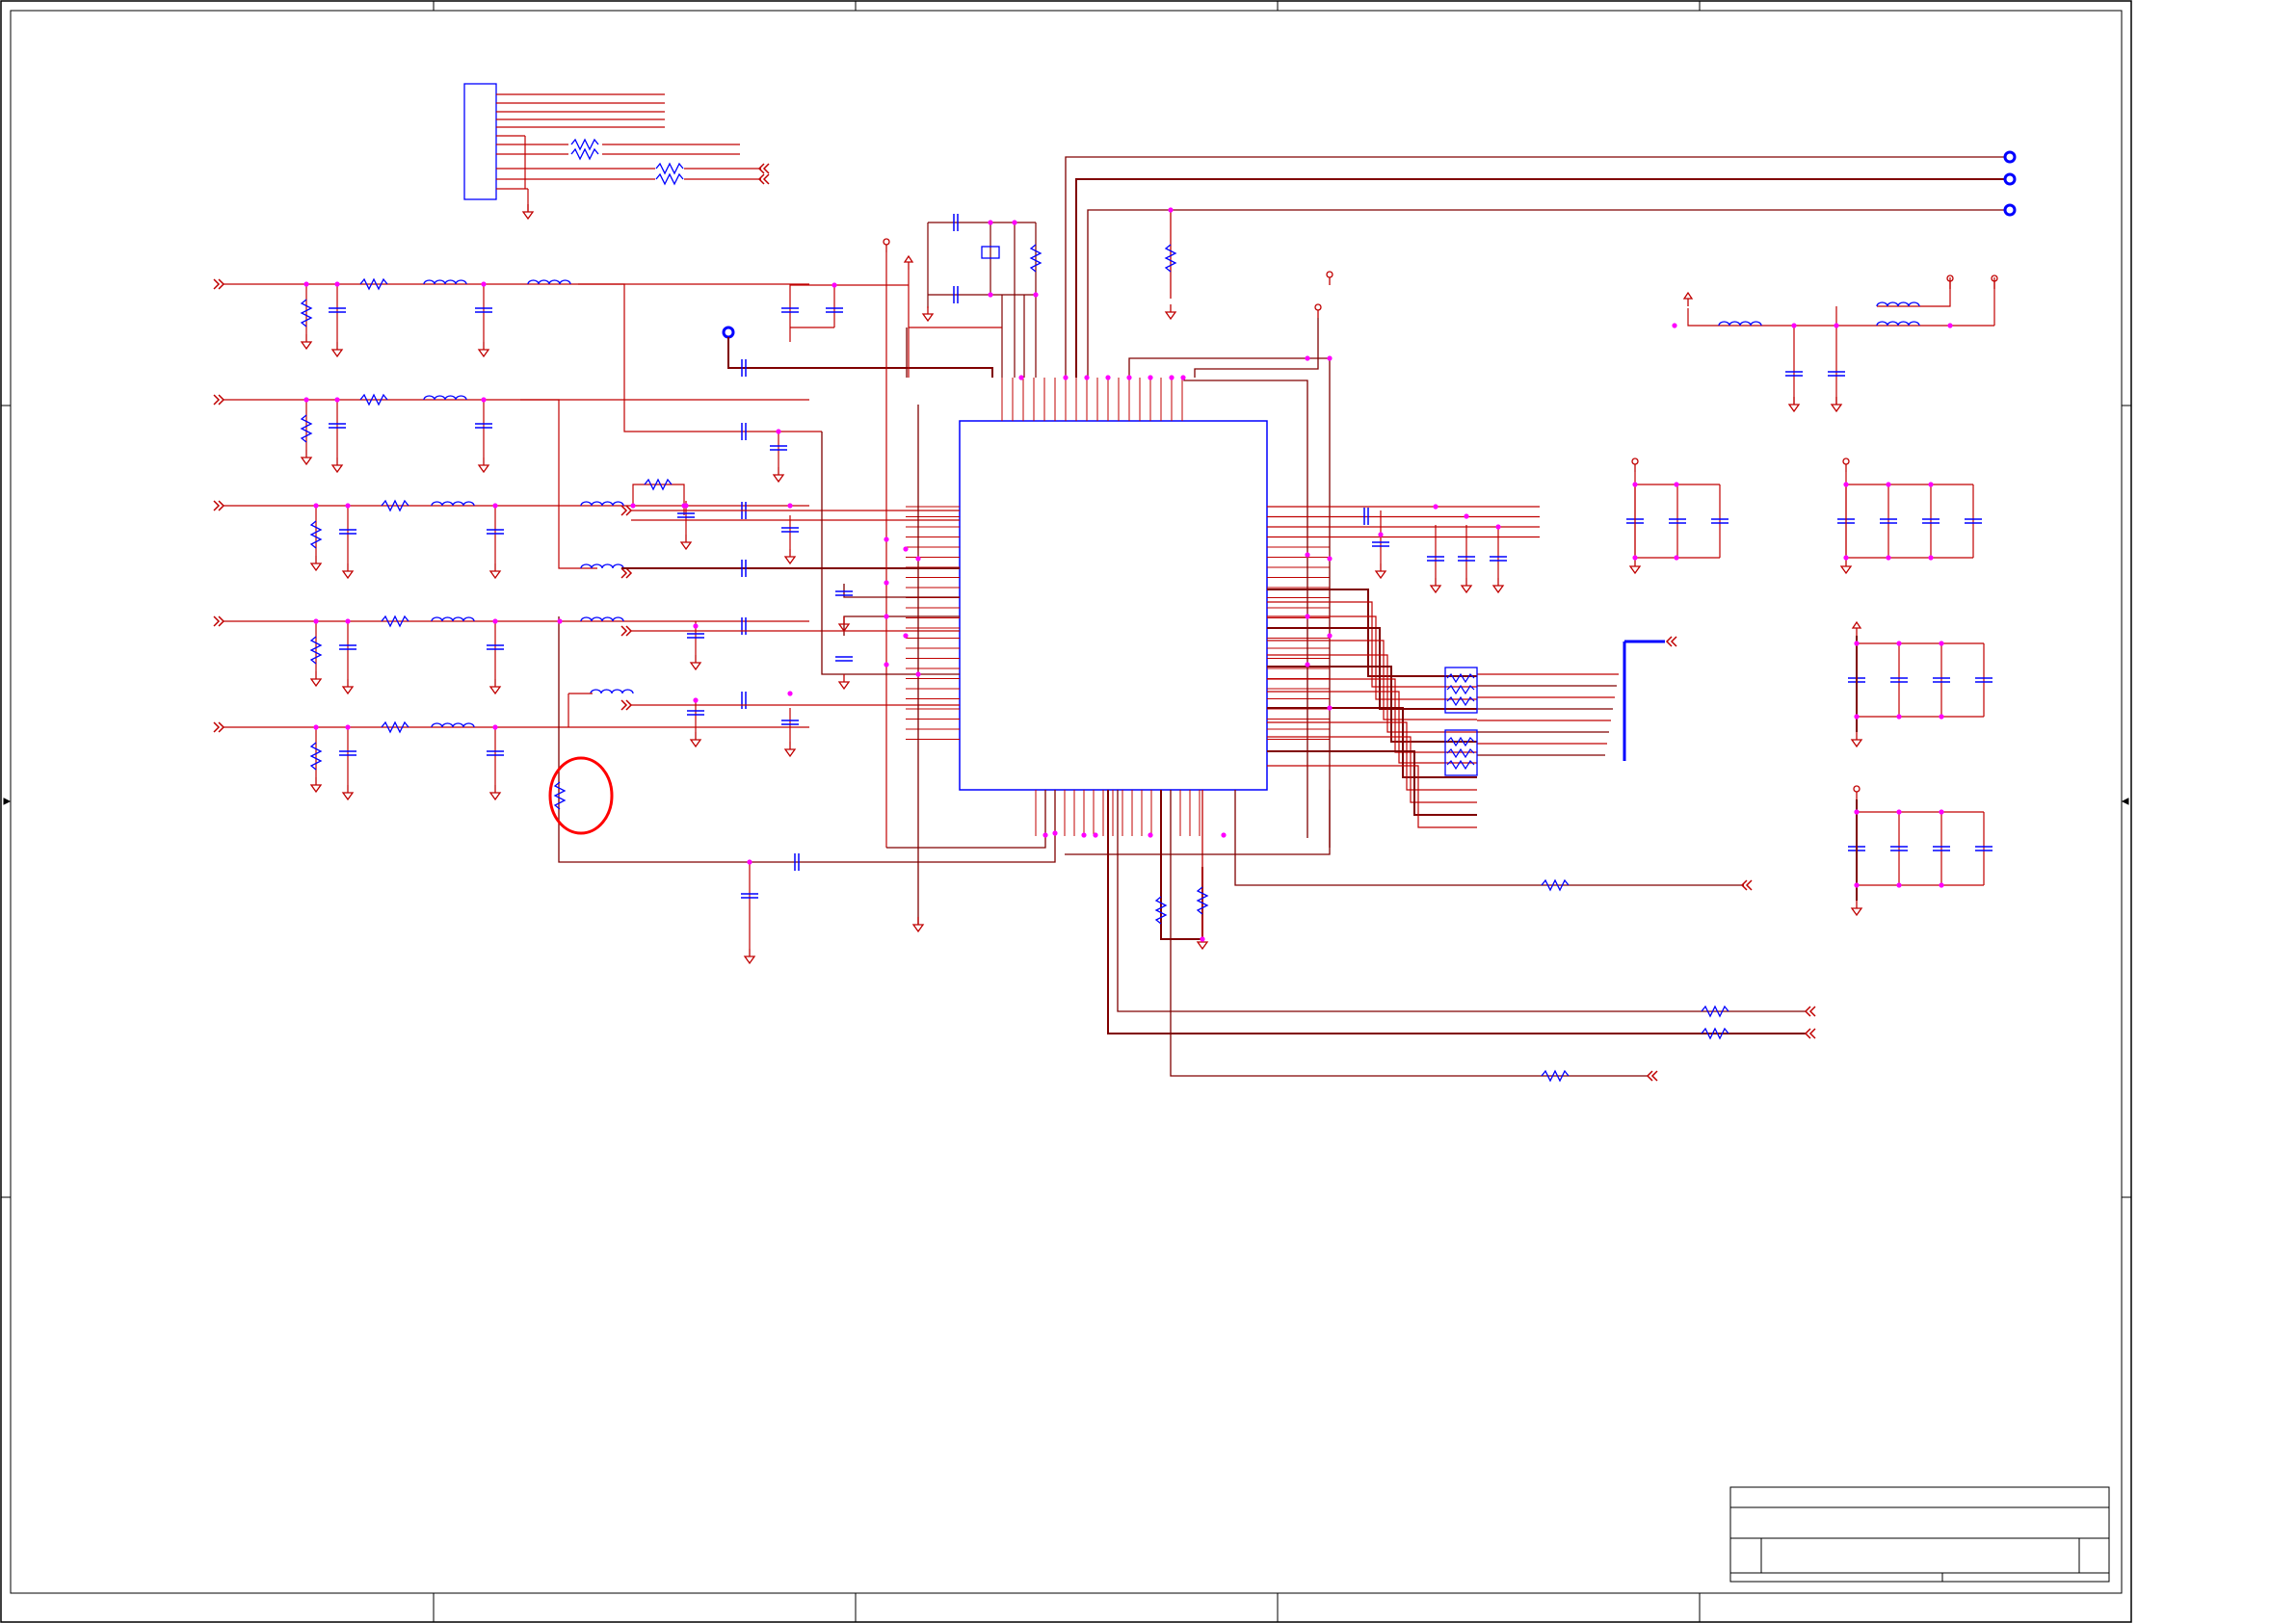 The height and width of the screenshot is (1623, 2296). I want to click on resistor-element, so click(1461, 765).